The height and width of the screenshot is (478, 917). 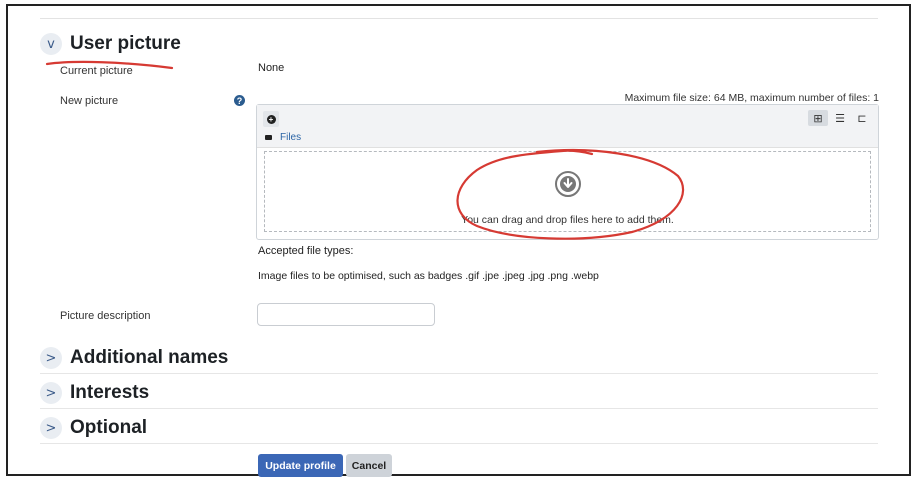 I want to click on annotation-circle, so click(x=570, y=194).